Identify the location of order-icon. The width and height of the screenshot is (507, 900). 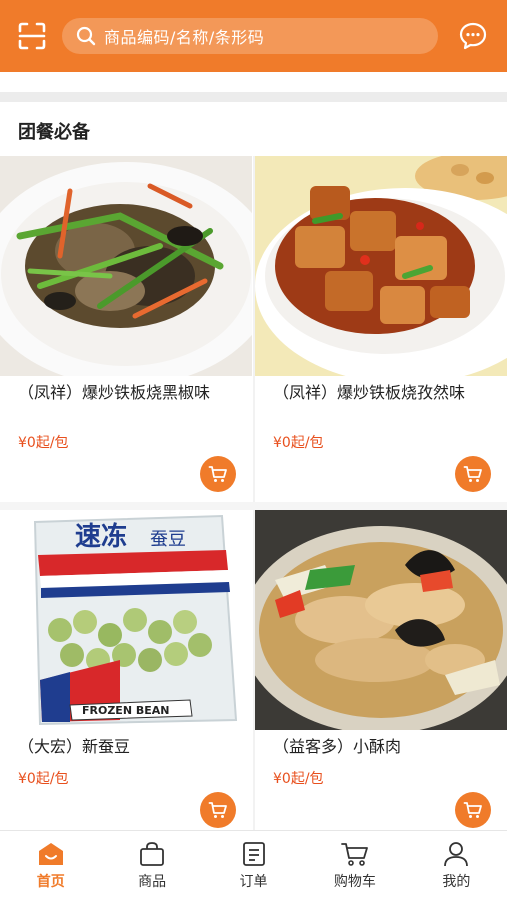
(253, 854).